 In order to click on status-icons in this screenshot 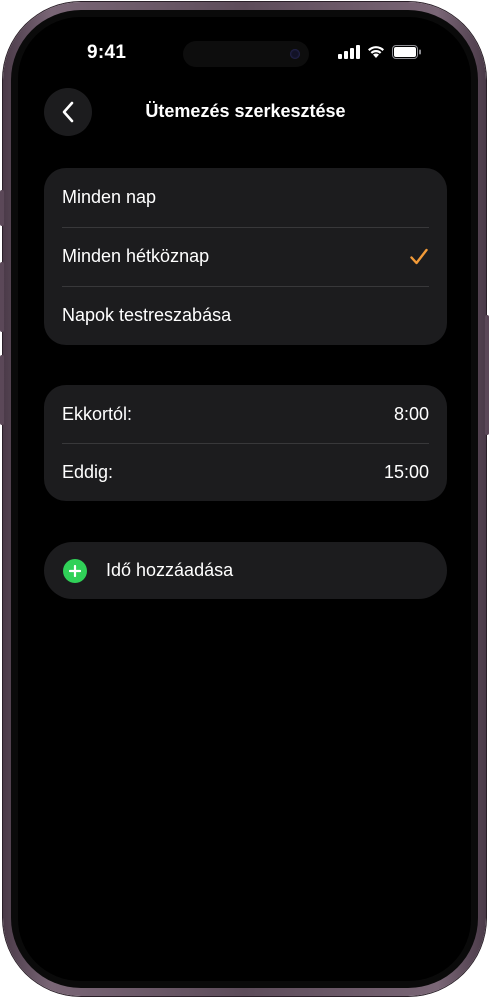, I will do `click(380, 51)`.